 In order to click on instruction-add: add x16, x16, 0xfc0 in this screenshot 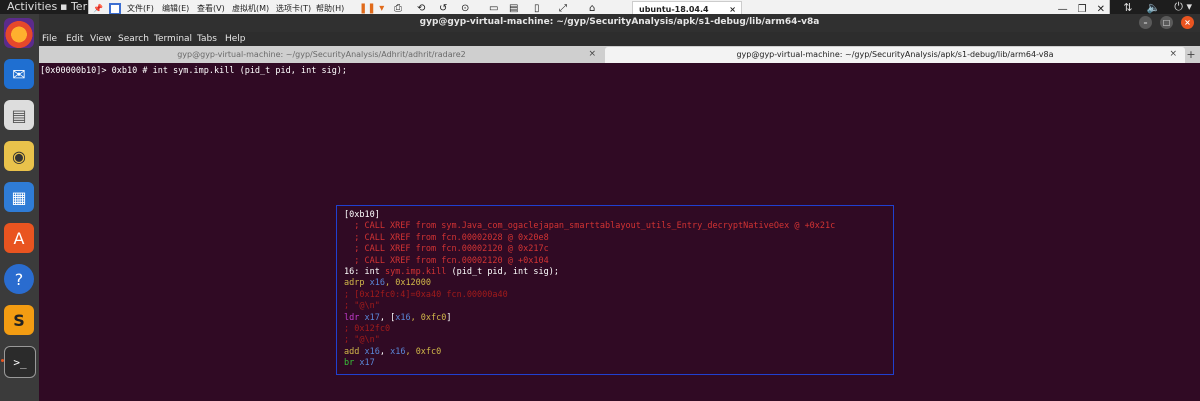, I will do `click(615, 352)`.